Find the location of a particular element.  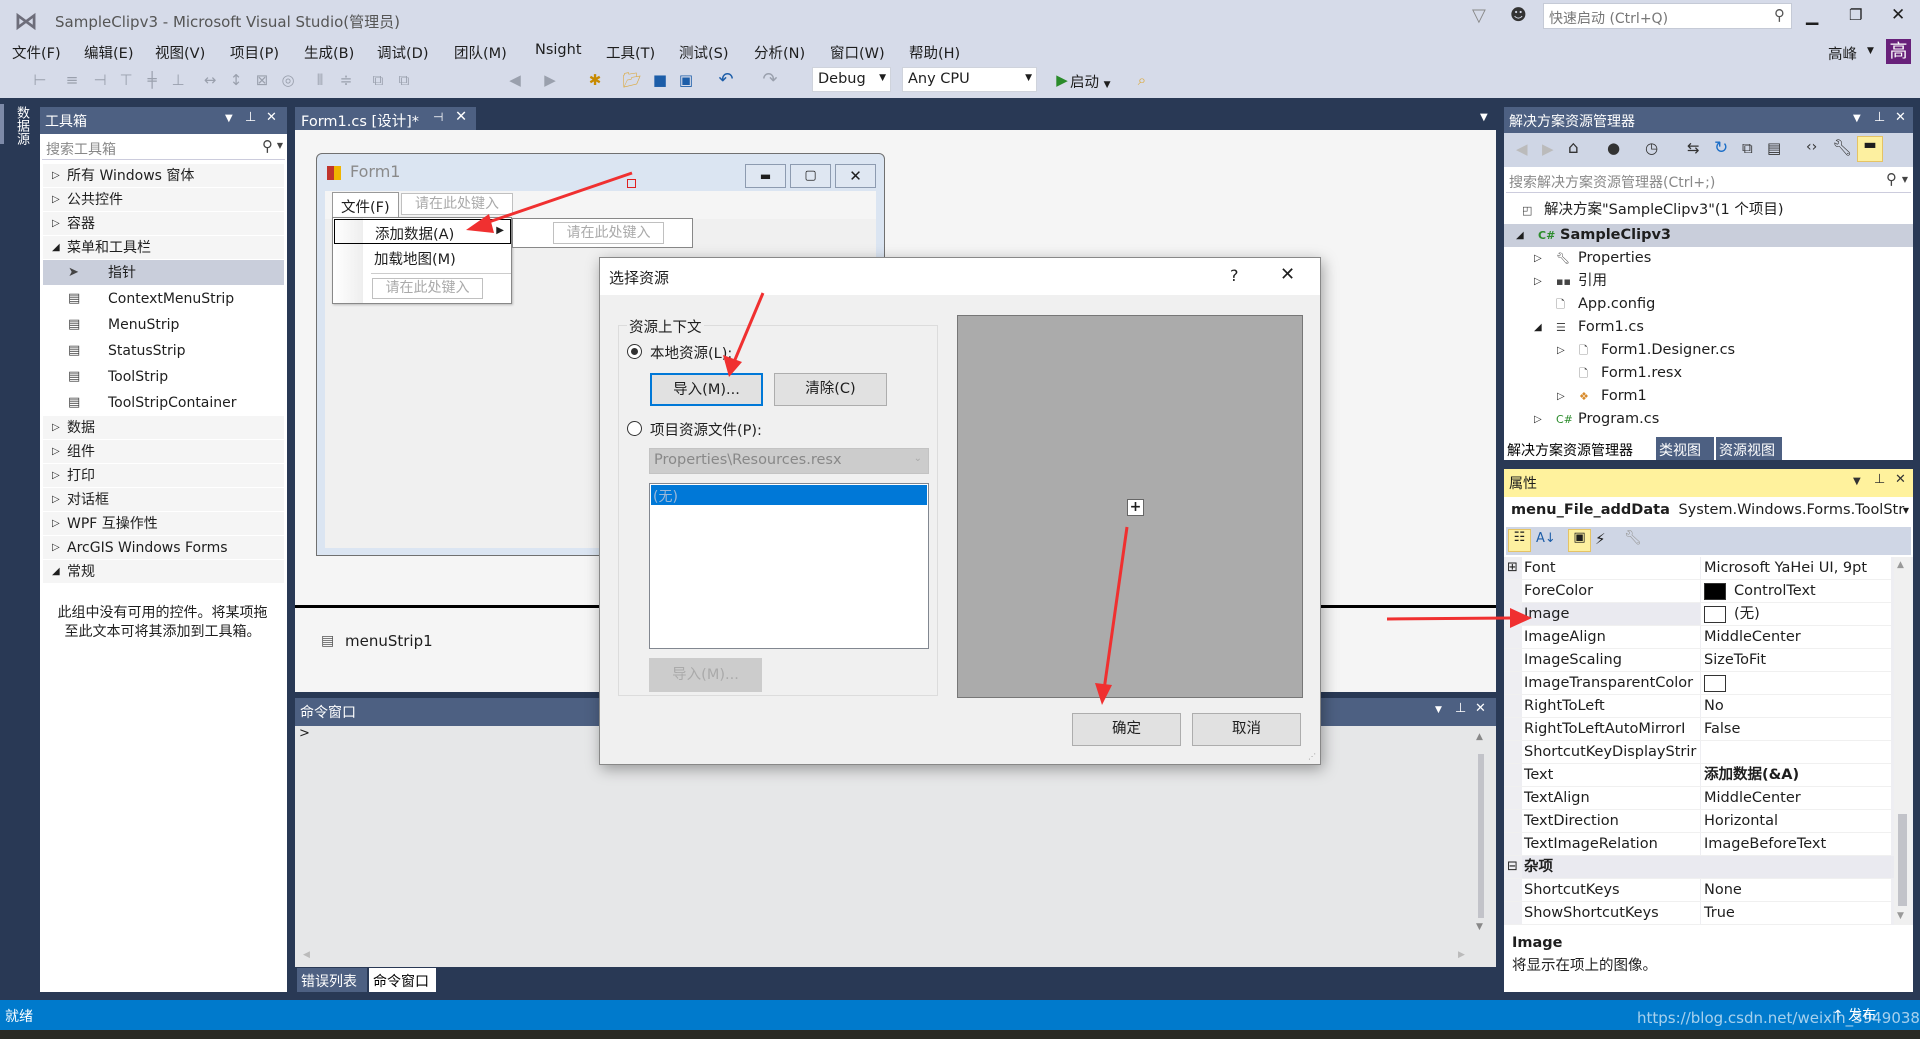

arrow-to-ok-button is located at coordinates (1112, 615).